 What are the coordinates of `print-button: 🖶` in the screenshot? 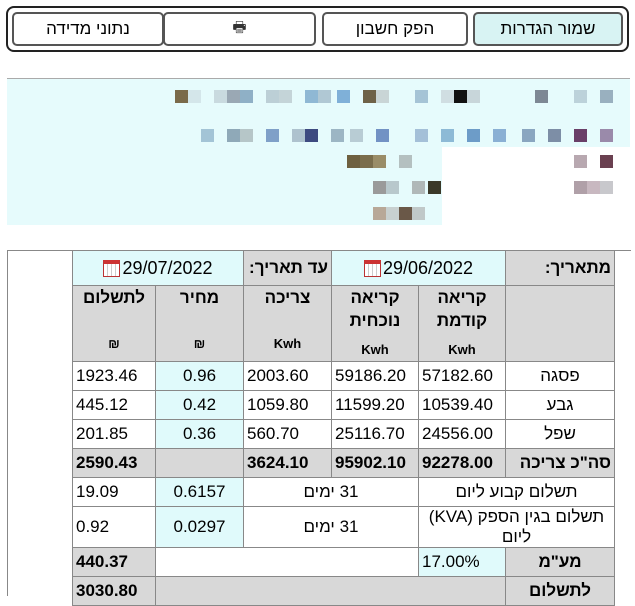 It's located at (239, 29).